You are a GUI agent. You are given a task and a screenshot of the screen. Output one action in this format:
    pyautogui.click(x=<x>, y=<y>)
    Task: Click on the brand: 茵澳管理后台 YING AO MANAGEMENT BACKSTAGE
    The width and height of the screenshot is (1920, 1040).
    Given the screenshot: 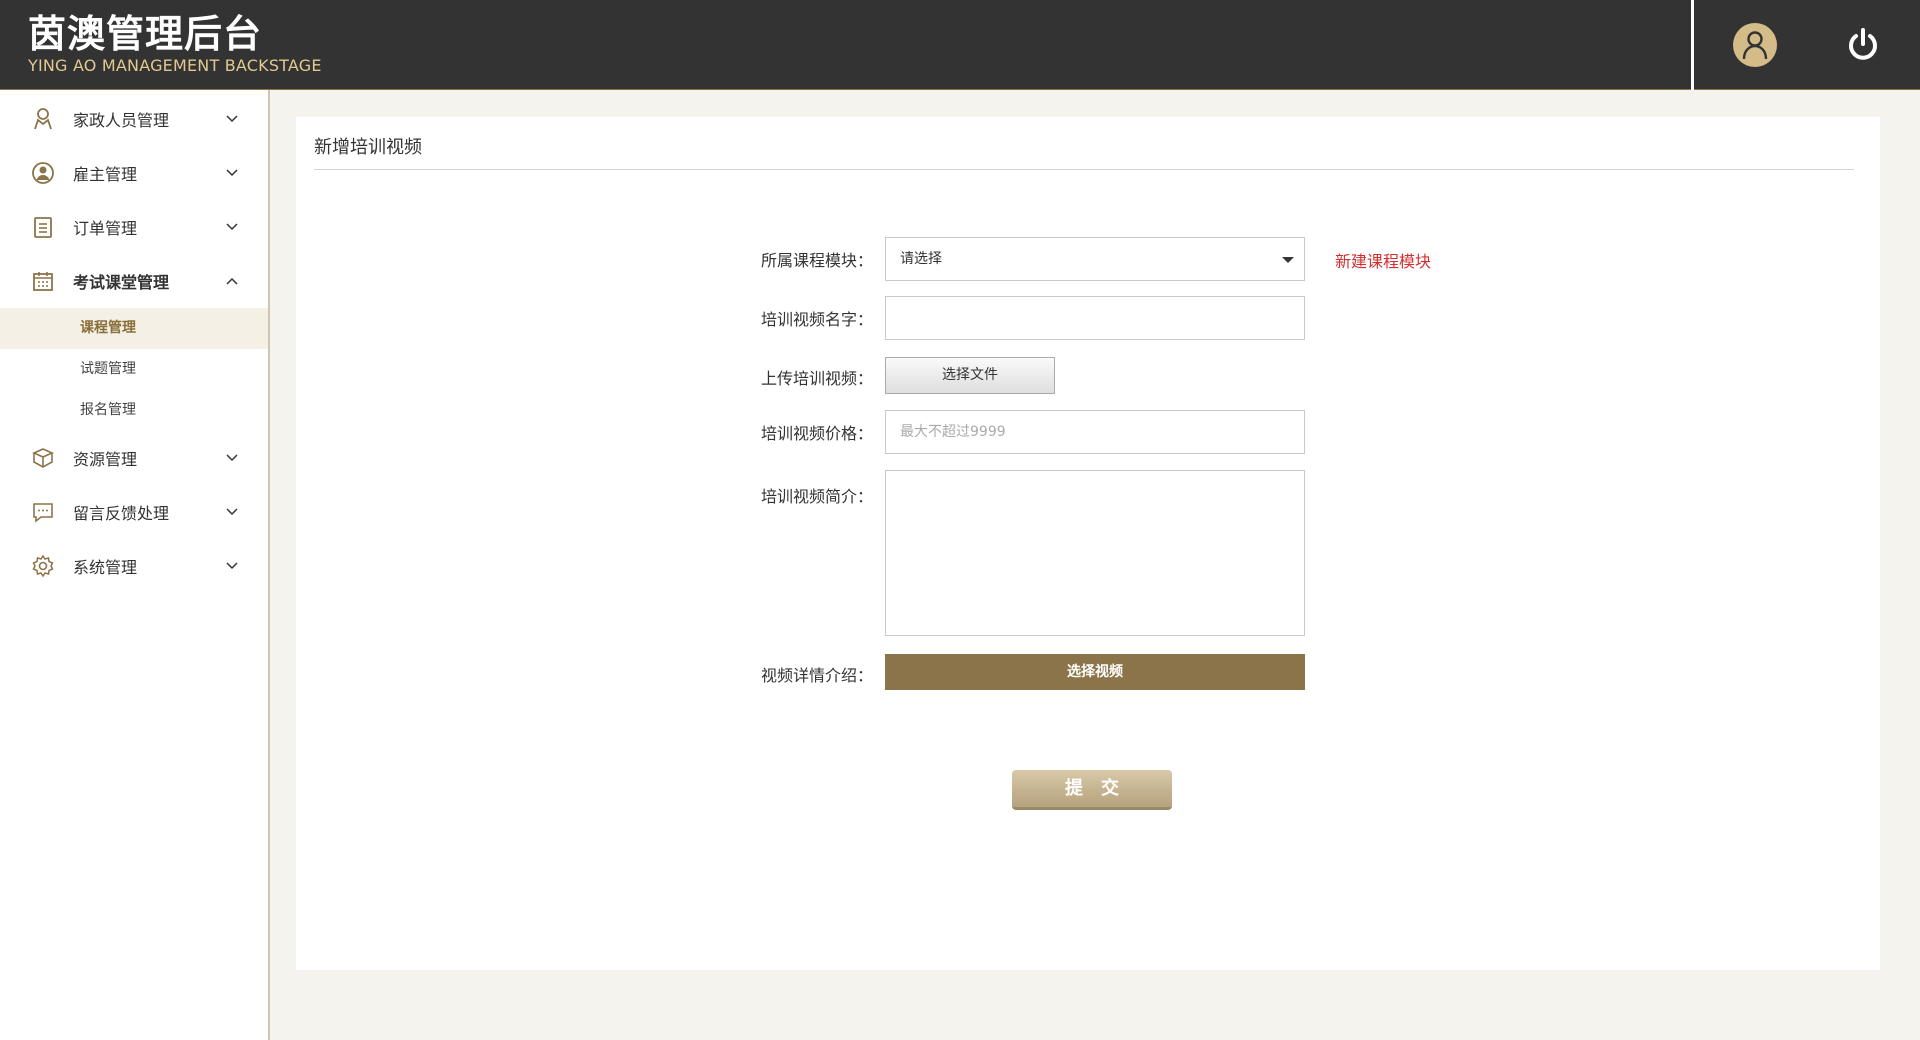 What is the action you would take?
    pyautogui.click(x=175, y=44)
    